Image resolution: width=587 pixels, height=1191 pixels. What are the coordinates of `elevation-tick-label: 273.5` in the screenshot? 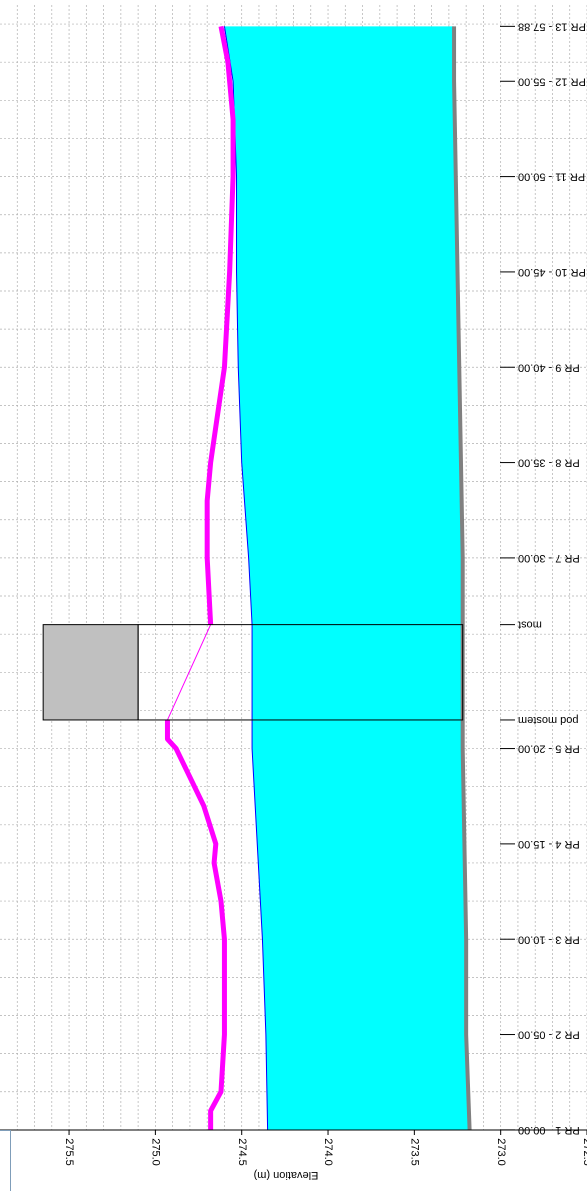 It's located at (414, 1152).